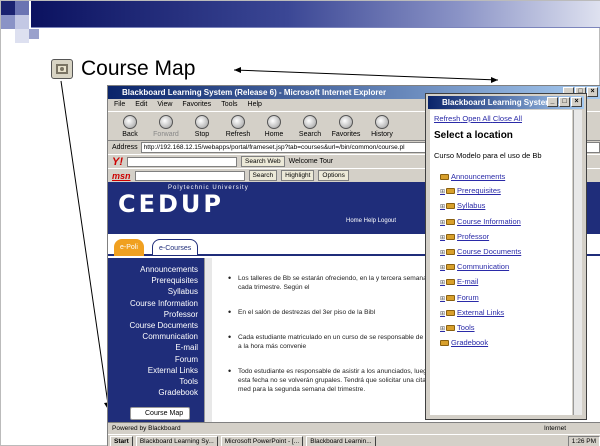  Describe the element at coordinates (166, 122) in the screenshot. I see `forward-icon` at that location.